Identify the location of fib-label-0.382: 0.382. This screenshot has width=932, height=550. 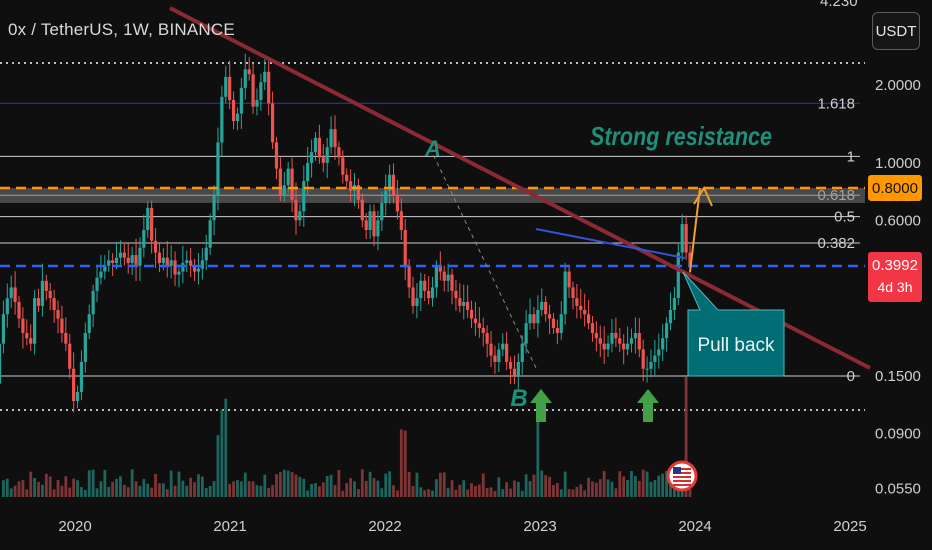
(836, 243).